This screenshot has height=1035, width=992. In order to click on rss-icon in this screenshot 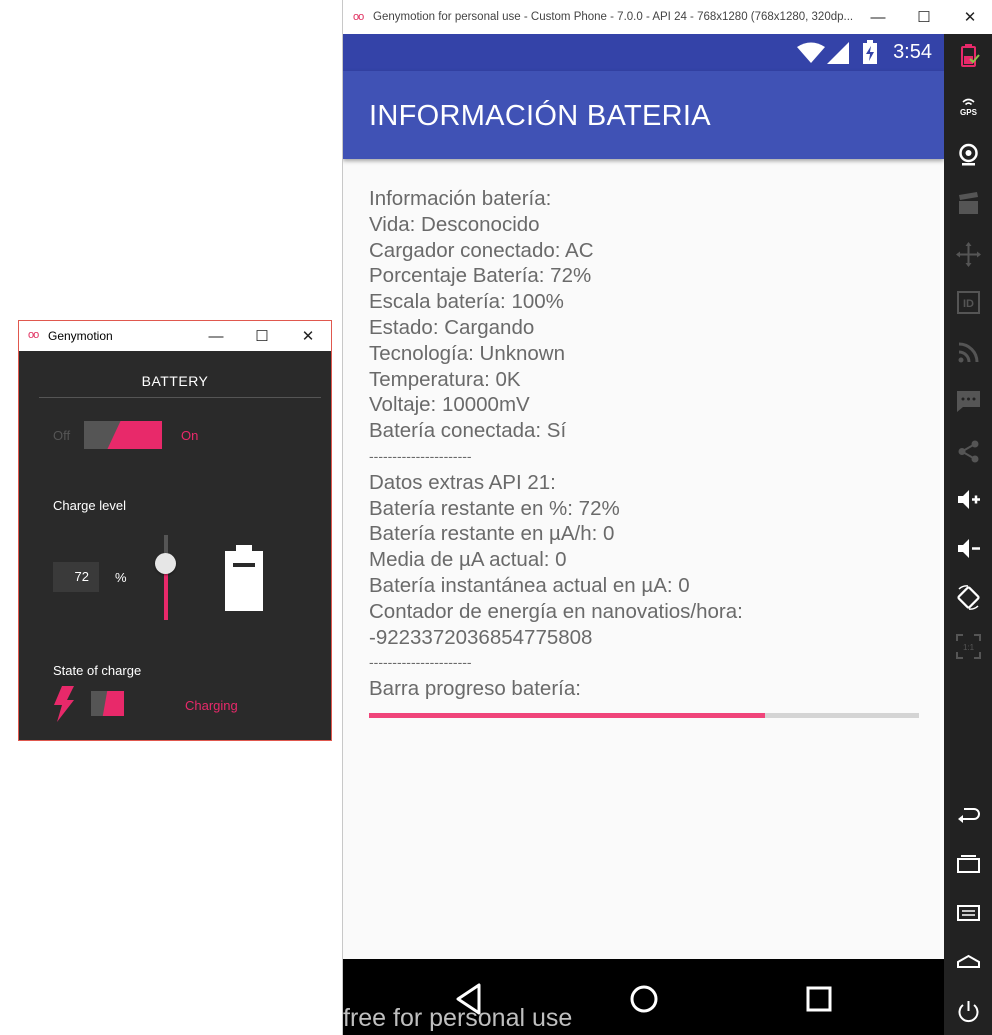, I will do `click(968, 352)`.